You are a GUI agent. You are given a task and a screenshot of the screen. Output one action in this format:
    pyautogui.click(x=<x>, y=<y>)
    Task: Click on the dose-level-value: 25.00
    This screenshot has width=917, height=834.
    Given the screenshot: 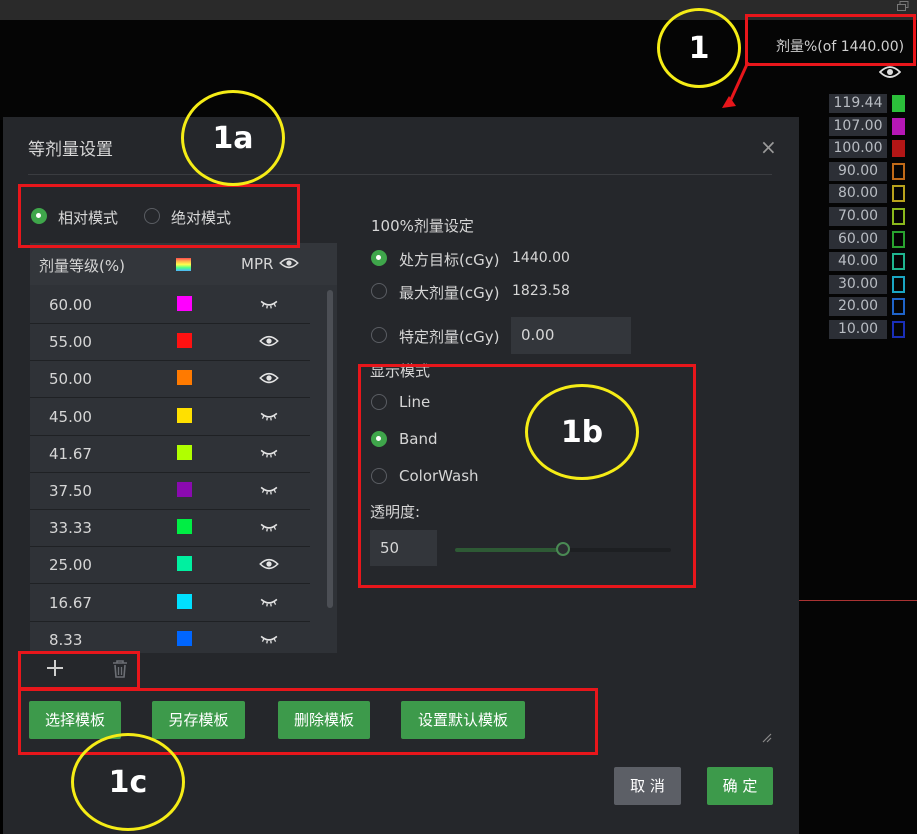 What is the action you would take?
    pyautogui.click(x=70, y=565)
    